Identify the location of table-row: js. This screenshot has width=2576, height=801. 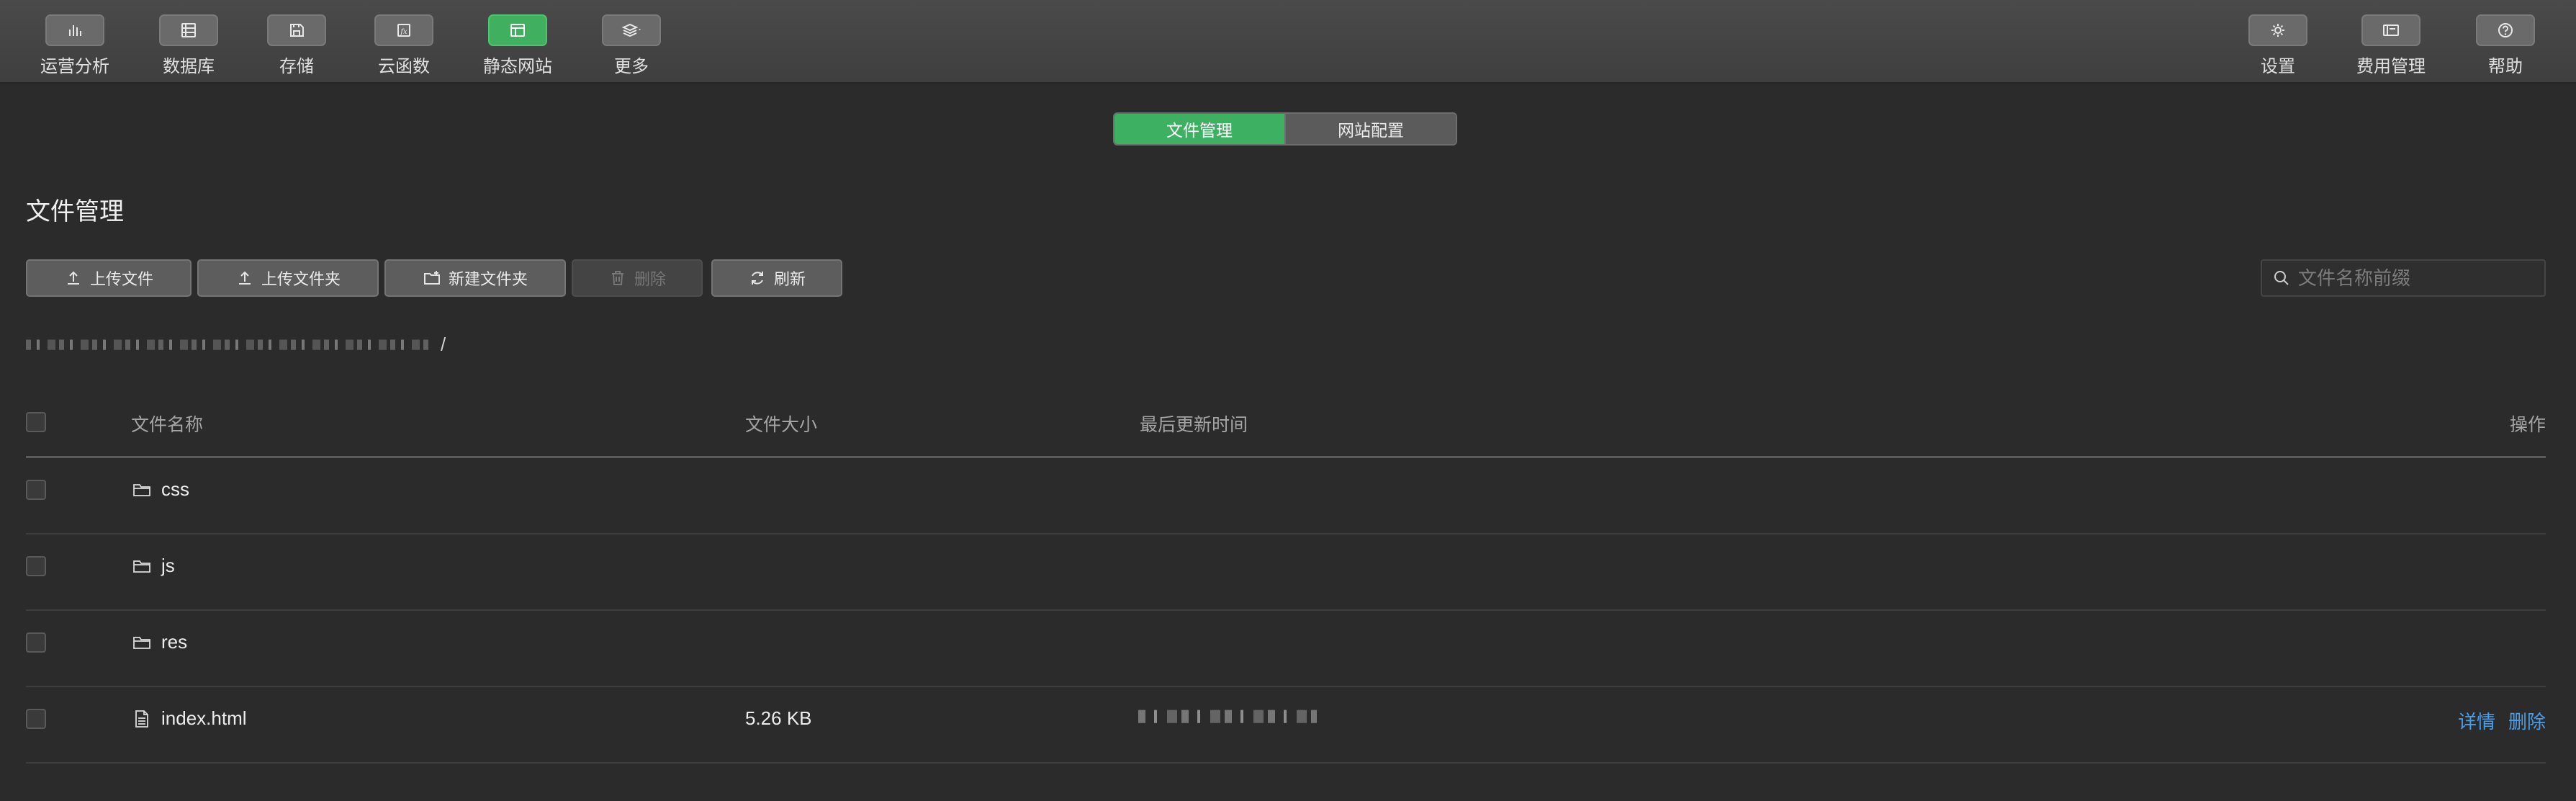
(1286, 572).